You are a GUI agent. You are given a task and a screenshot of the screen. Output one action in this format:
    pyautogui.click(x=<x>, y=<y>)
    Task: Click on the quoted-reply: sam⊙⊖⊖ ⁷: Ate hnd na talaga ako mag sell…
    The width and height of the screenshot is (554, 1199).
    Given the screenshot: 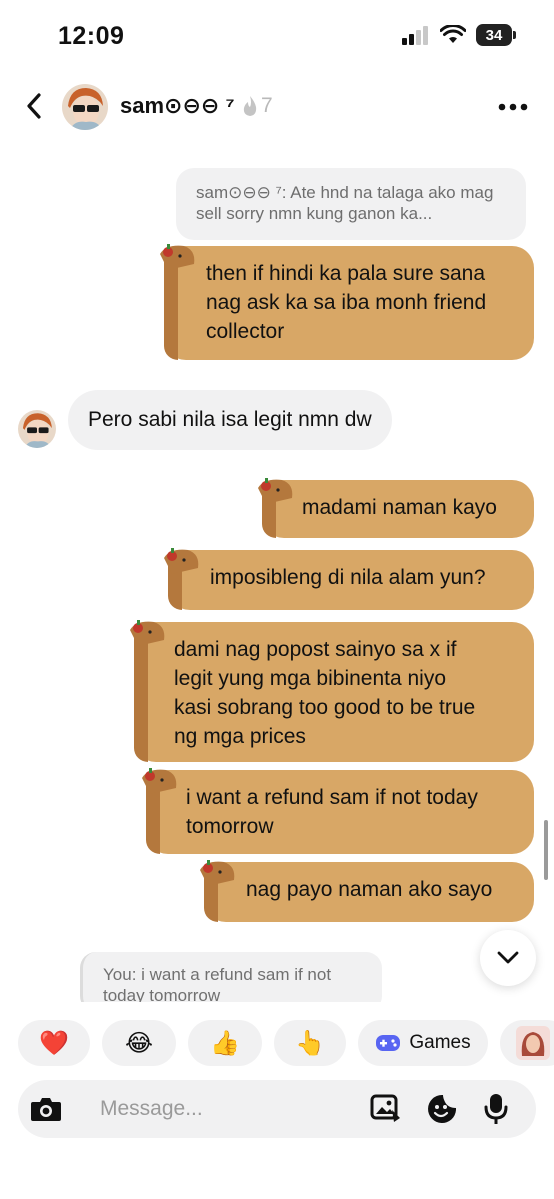 What is the action you would take?
    pyautogui.click(x=351, y=204)
    